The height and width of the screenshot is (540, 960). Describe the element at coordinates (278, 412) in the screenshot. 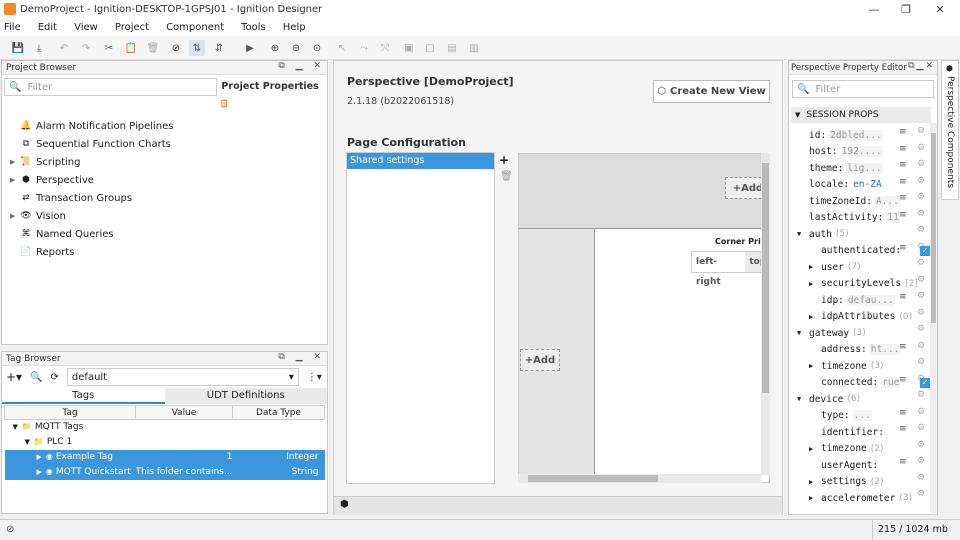

I see `column-header-datatype: Data Type` at that location.